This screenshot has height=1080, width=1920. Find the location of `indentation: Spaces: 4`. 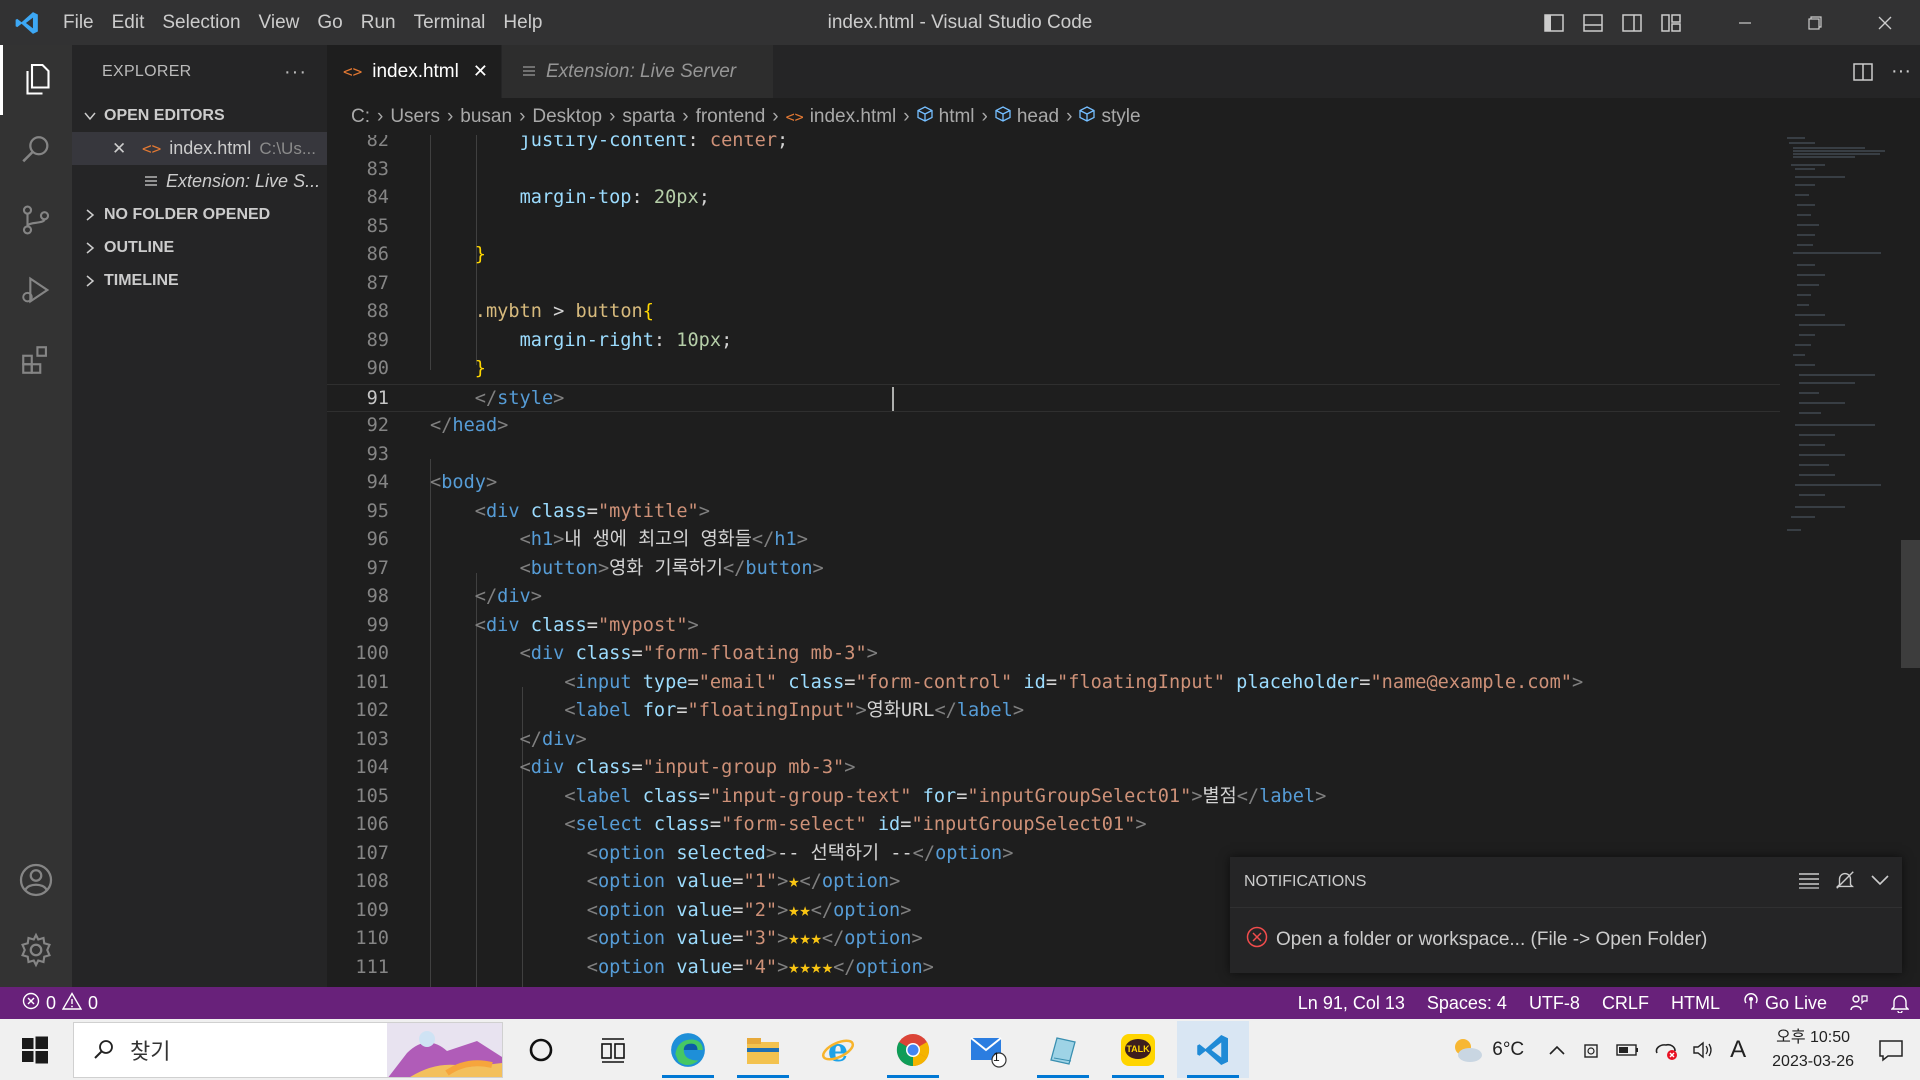

indentation: Spaces: 4 is located at coordinates (1467, 1003).